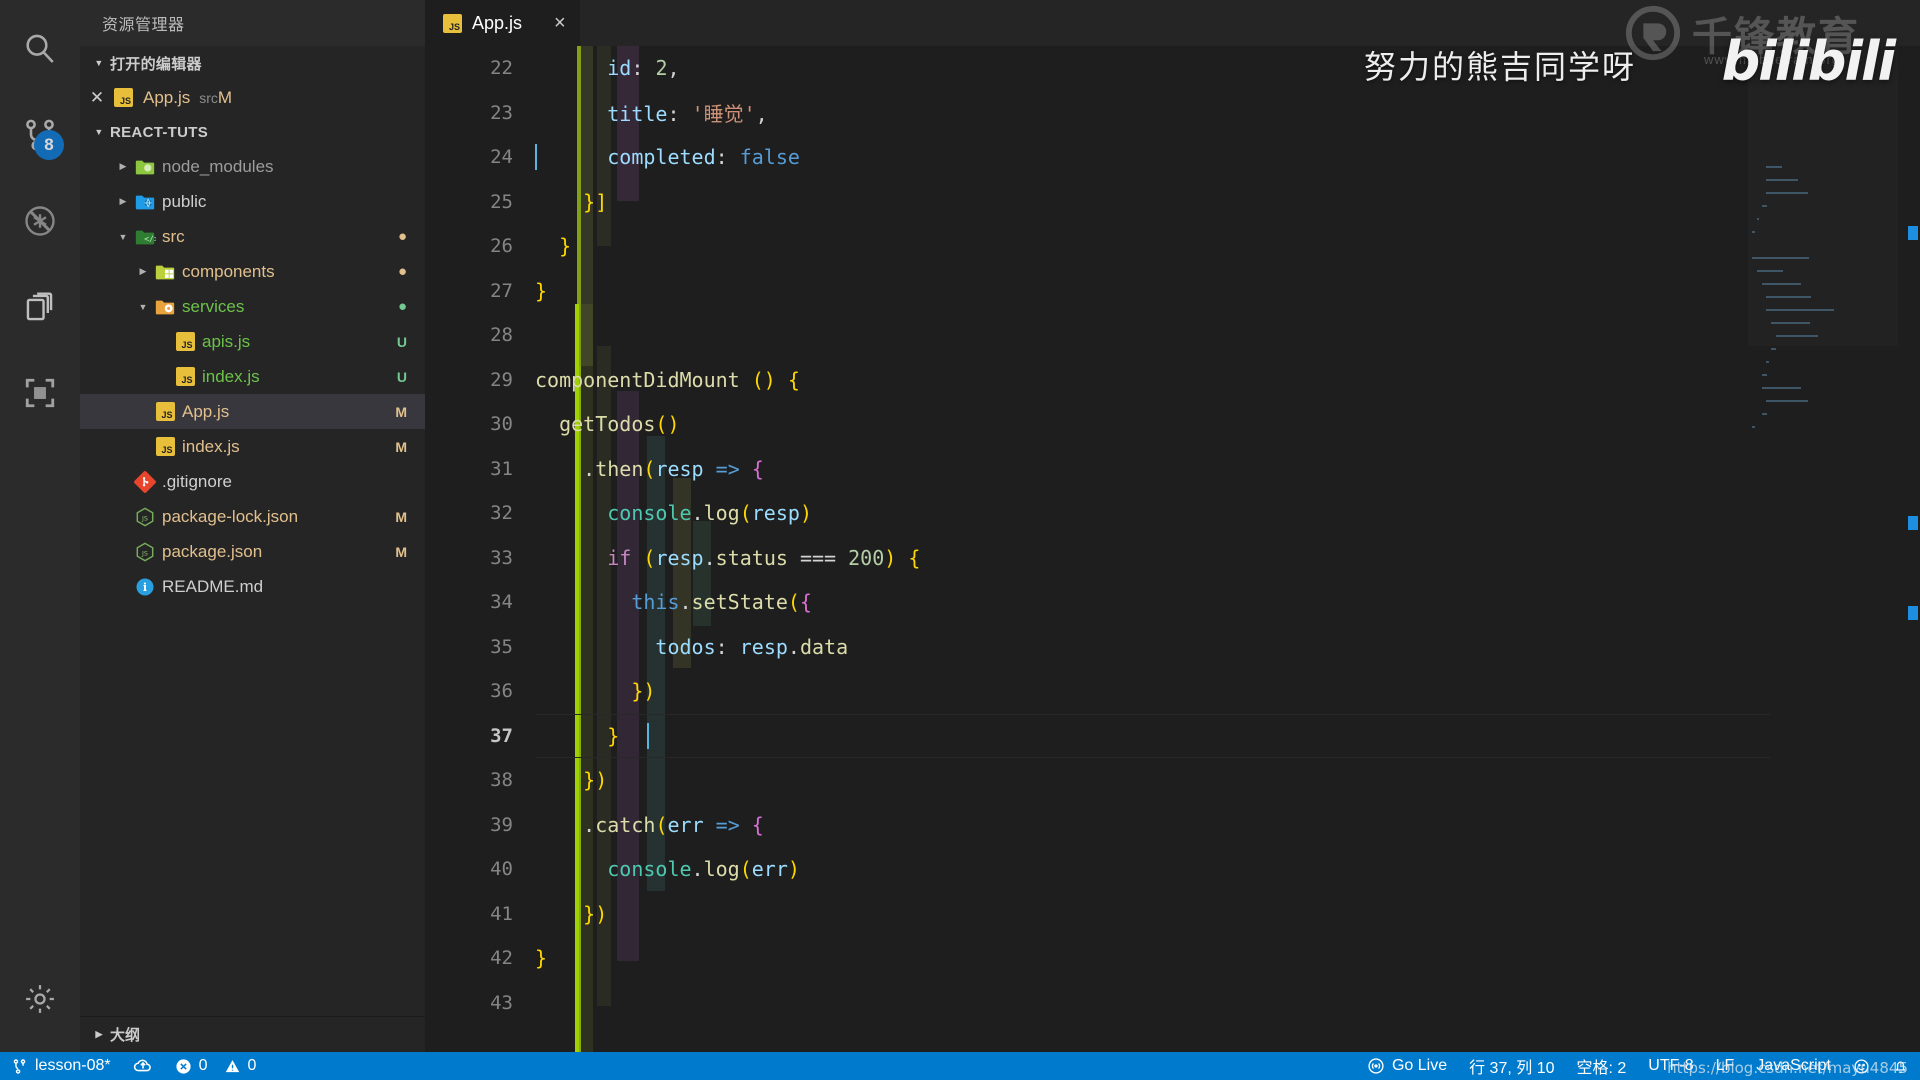  What do you see at coordinates (703, 157) in the screenshot?
I see `code-text: completed: false` at bounding box center [703, 157].